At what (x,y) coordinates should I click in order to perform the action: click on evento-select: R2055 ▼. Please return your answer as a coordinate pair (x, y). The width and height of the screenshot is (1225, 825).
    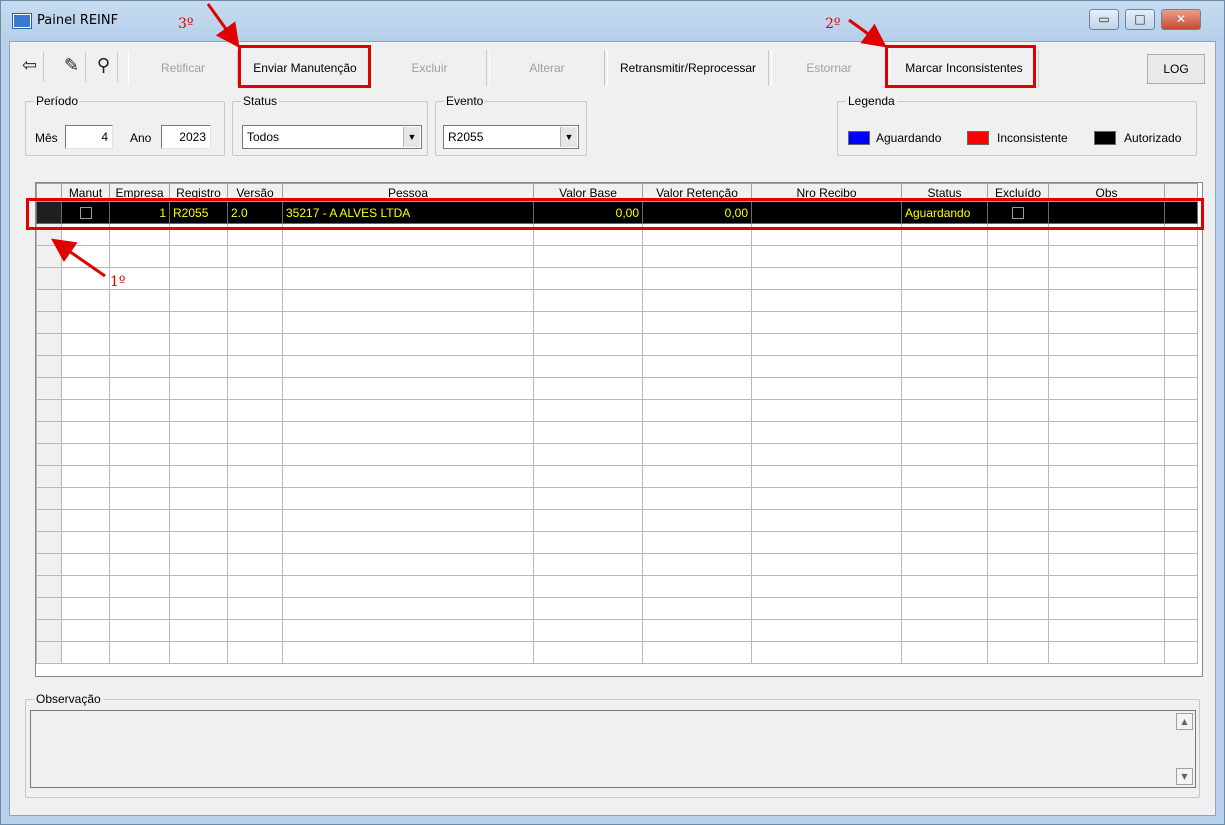
    Looking at the image, I should click on (511, 137).